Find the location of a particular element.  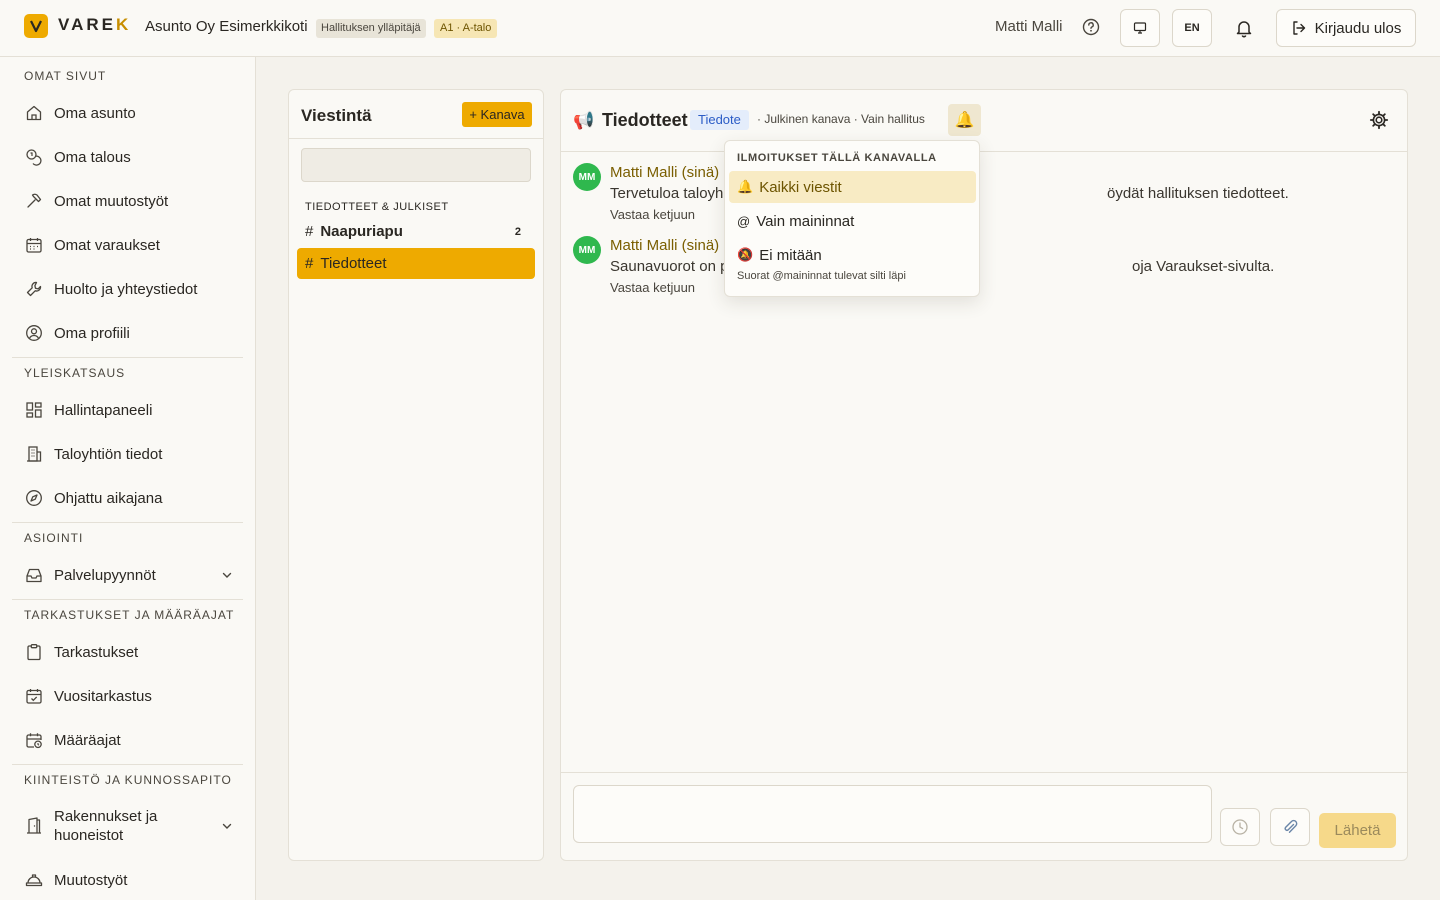

channel-type-tag: Tiedote is located at coordinates (719, 120).